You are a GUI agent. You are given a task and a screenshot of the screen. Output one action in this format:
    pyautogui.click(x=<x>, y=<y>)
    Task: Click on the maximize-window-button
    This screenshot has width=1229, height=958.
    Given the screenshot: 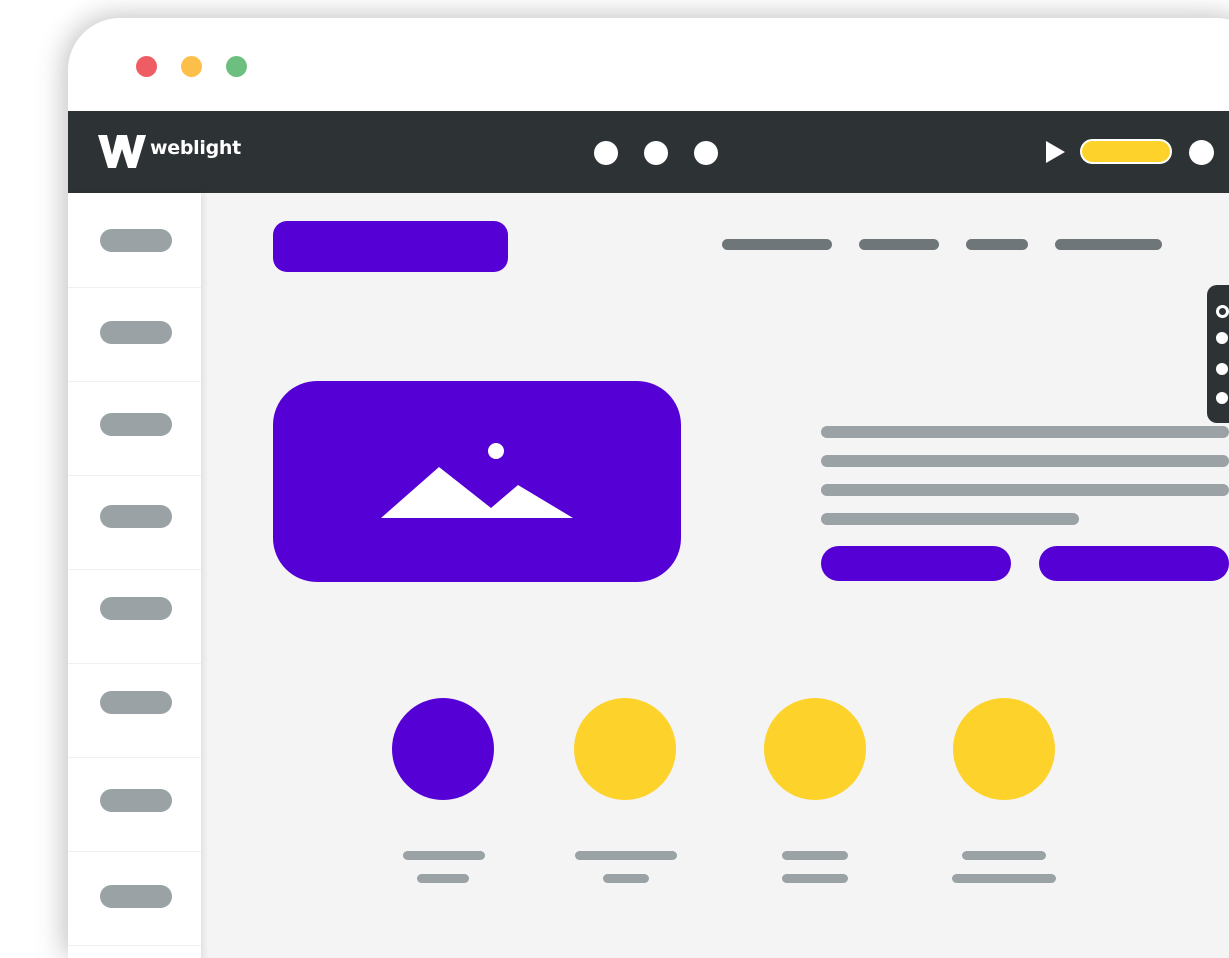 What is the action you would take?
    pyautogui.click(x=236, y=66)
    